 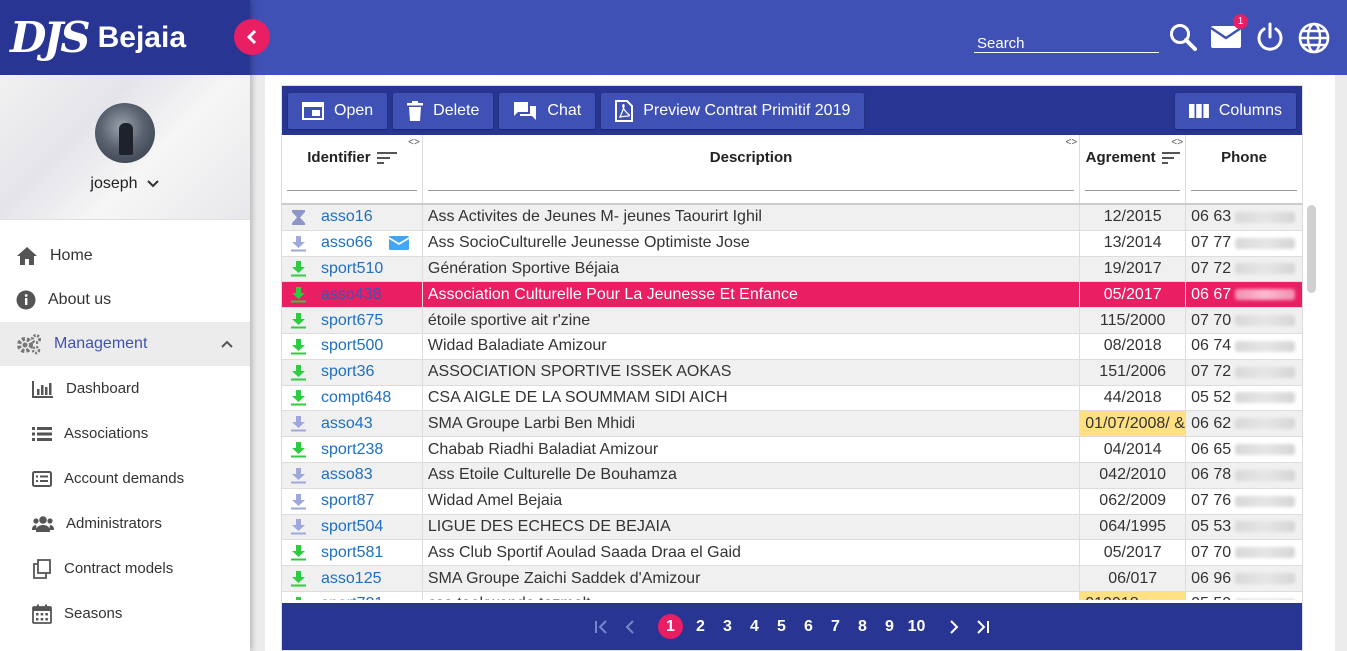 What do you see at coordinates (916, 627) in the screenshot?
I see `page-button: 10` at bounding box center [916, 627].